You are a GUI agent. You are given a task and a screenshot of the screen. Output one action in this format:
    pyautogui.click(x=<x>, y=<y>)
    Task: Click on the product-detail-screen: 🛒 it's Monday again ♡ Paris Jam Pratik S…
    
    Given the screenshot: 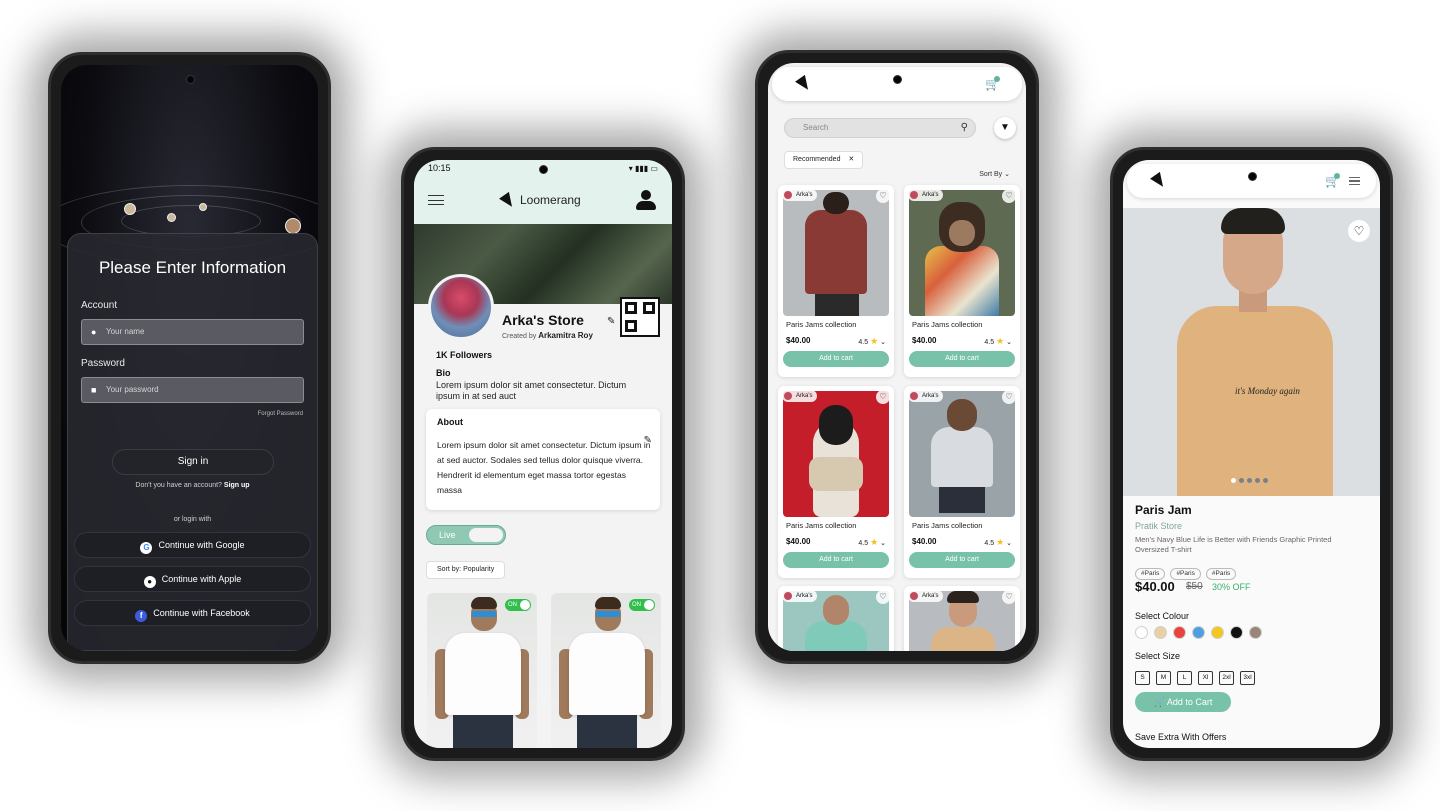 What is the action you would take?
    pyautogui.click(x=1251, y=454)
    